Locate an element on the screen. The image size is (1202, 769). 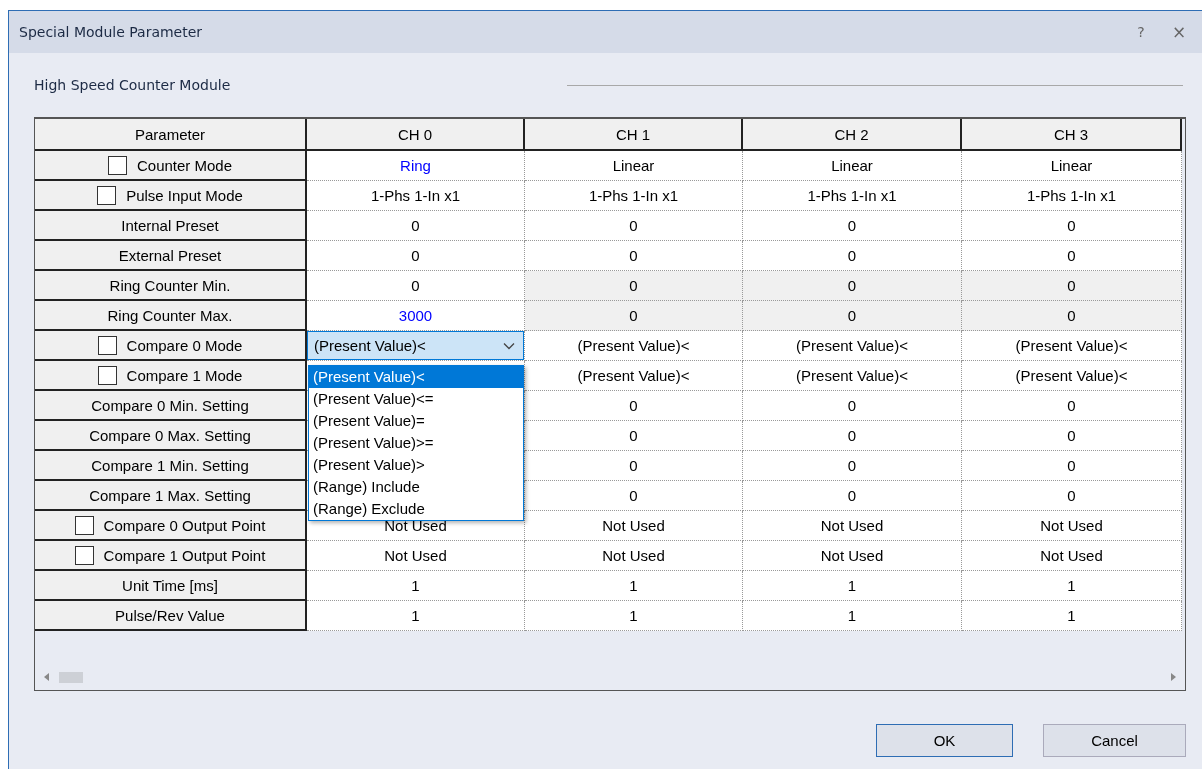
parameter-label: Compare 1 Output Point is located at coordinates (184, 555).